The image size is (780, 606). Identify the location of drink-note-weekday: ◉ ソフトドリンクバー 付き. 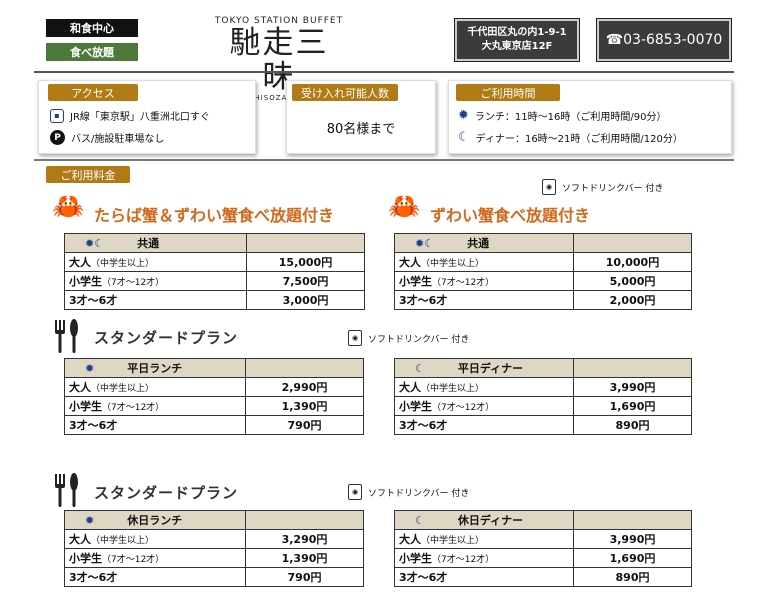
(408, 338).